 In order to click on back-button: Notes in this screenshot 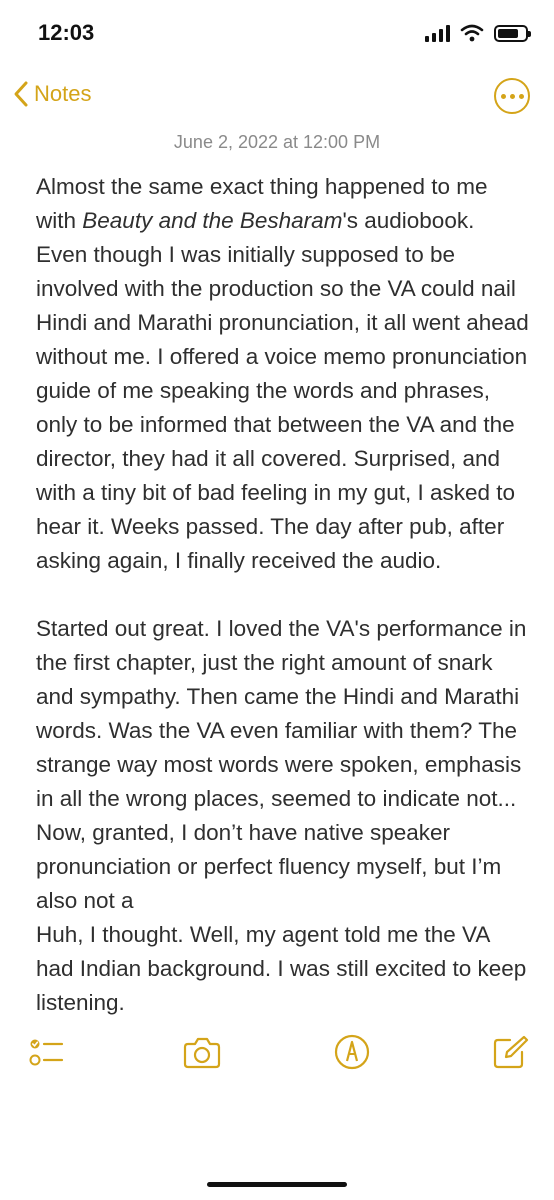, I will do `click(51, 94)`.